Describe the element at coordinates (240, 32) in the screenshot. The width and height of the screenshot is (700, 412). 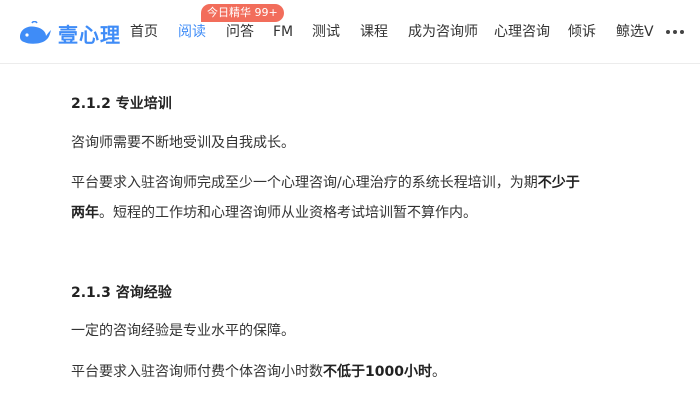
I see `nav-item-qa: 问答` at that location.